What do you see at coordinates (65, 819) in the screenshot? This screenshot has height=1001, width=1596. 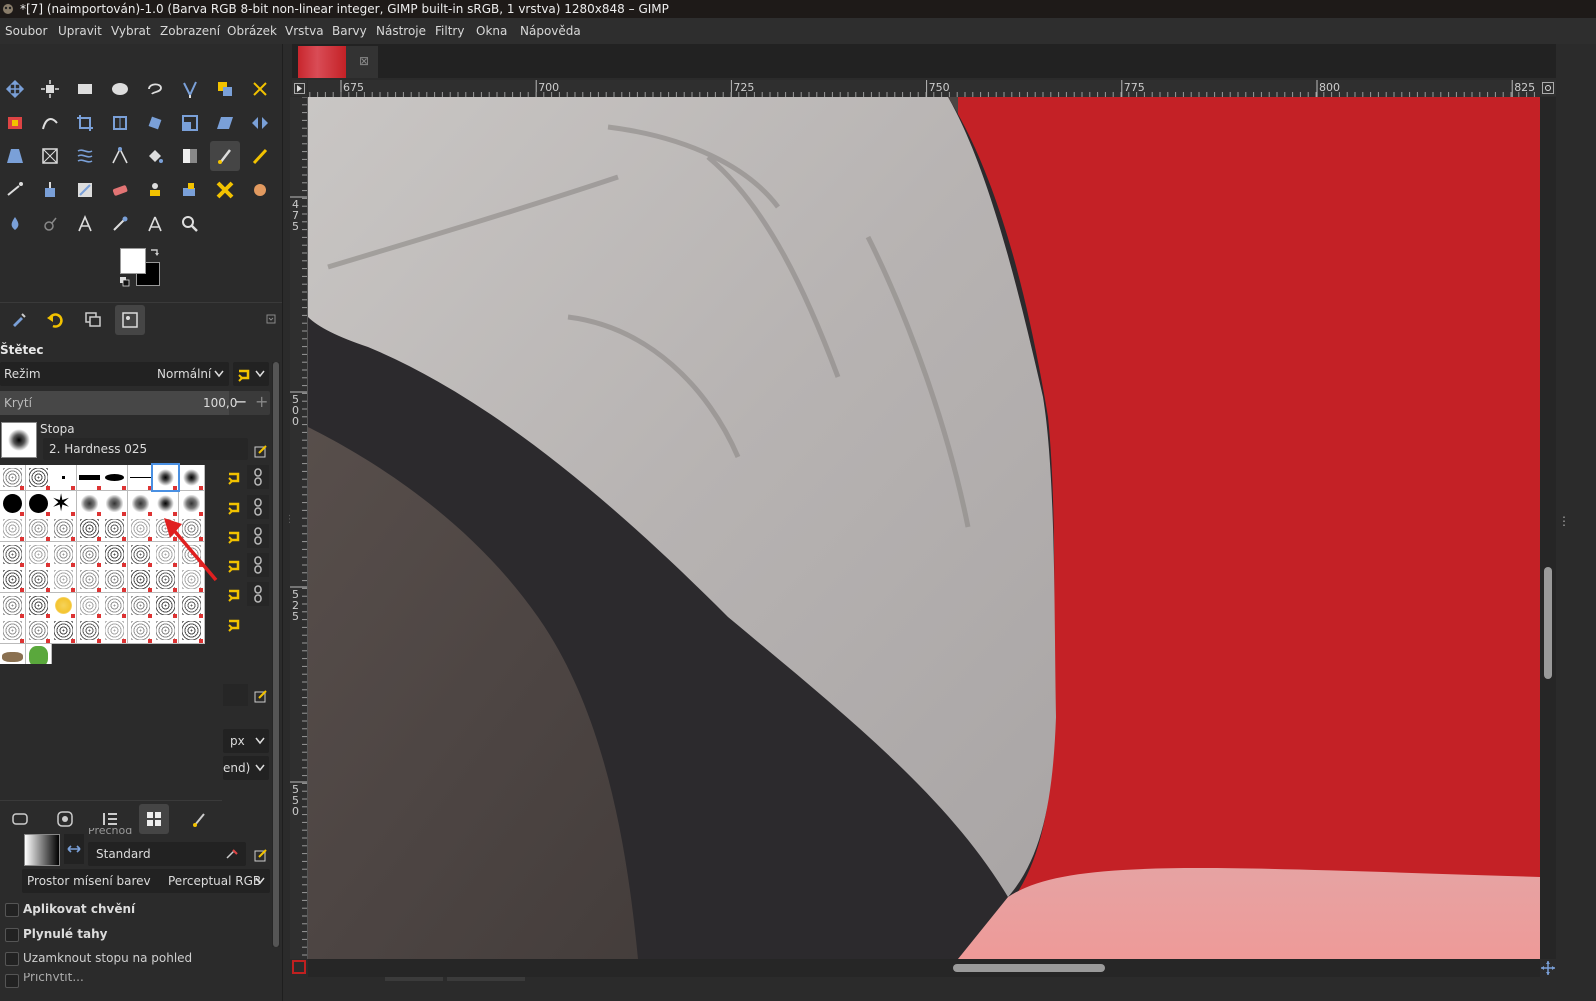 I see `patterns-tab` at bounding box center [65, 819].